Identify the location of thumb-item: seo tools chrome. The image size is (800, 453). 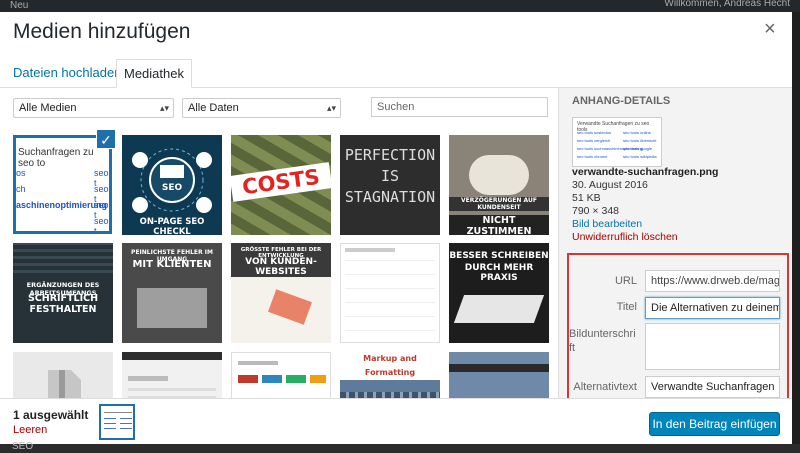
(592, 156).